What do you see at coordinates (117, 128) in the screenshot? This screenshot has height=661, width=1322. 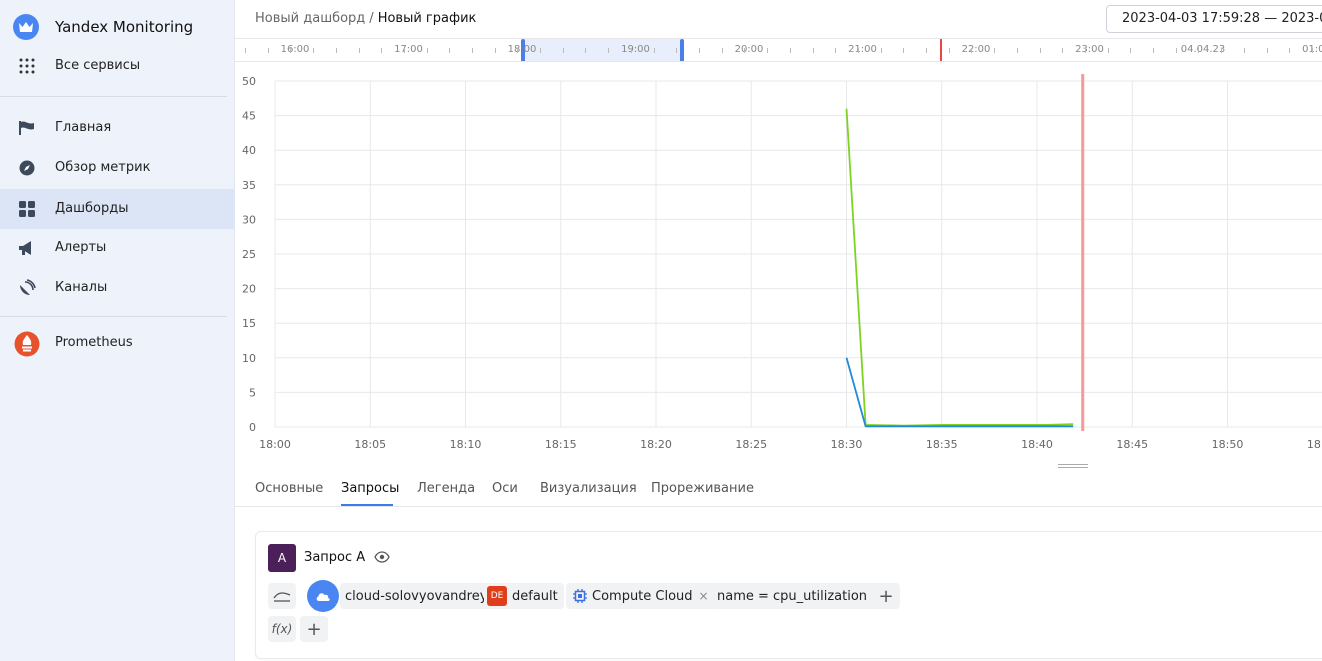 I see `sidebar-item-home: Главная` at bounding box center [117, 128].